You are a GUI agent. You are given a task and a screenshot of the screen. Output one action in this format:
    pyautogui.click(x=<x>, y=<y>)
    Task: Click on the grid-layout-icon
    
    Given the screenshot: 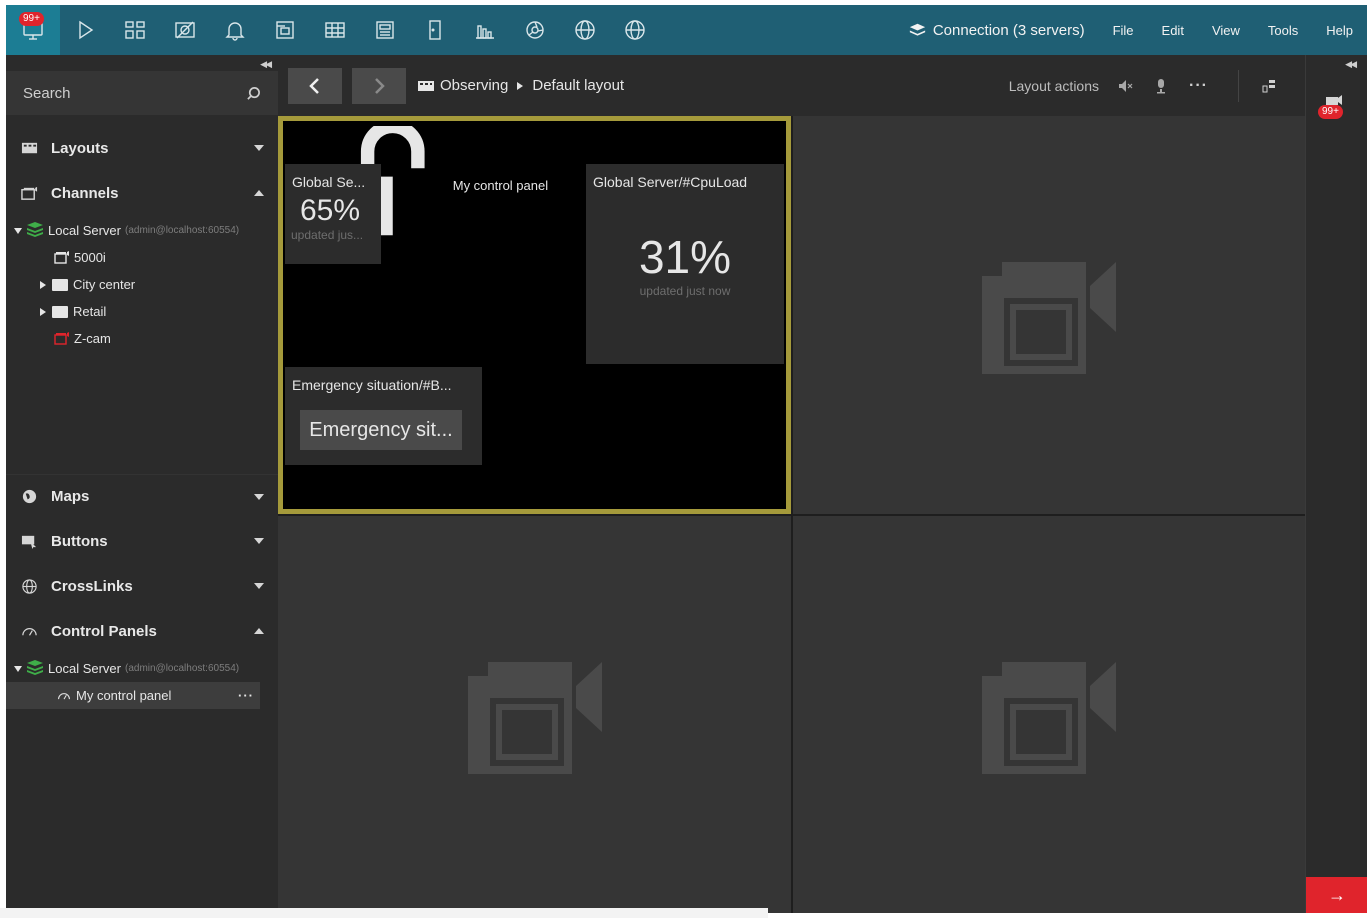 What is the action you would take?
    pyautogui.click(x=1269, y=86)
    